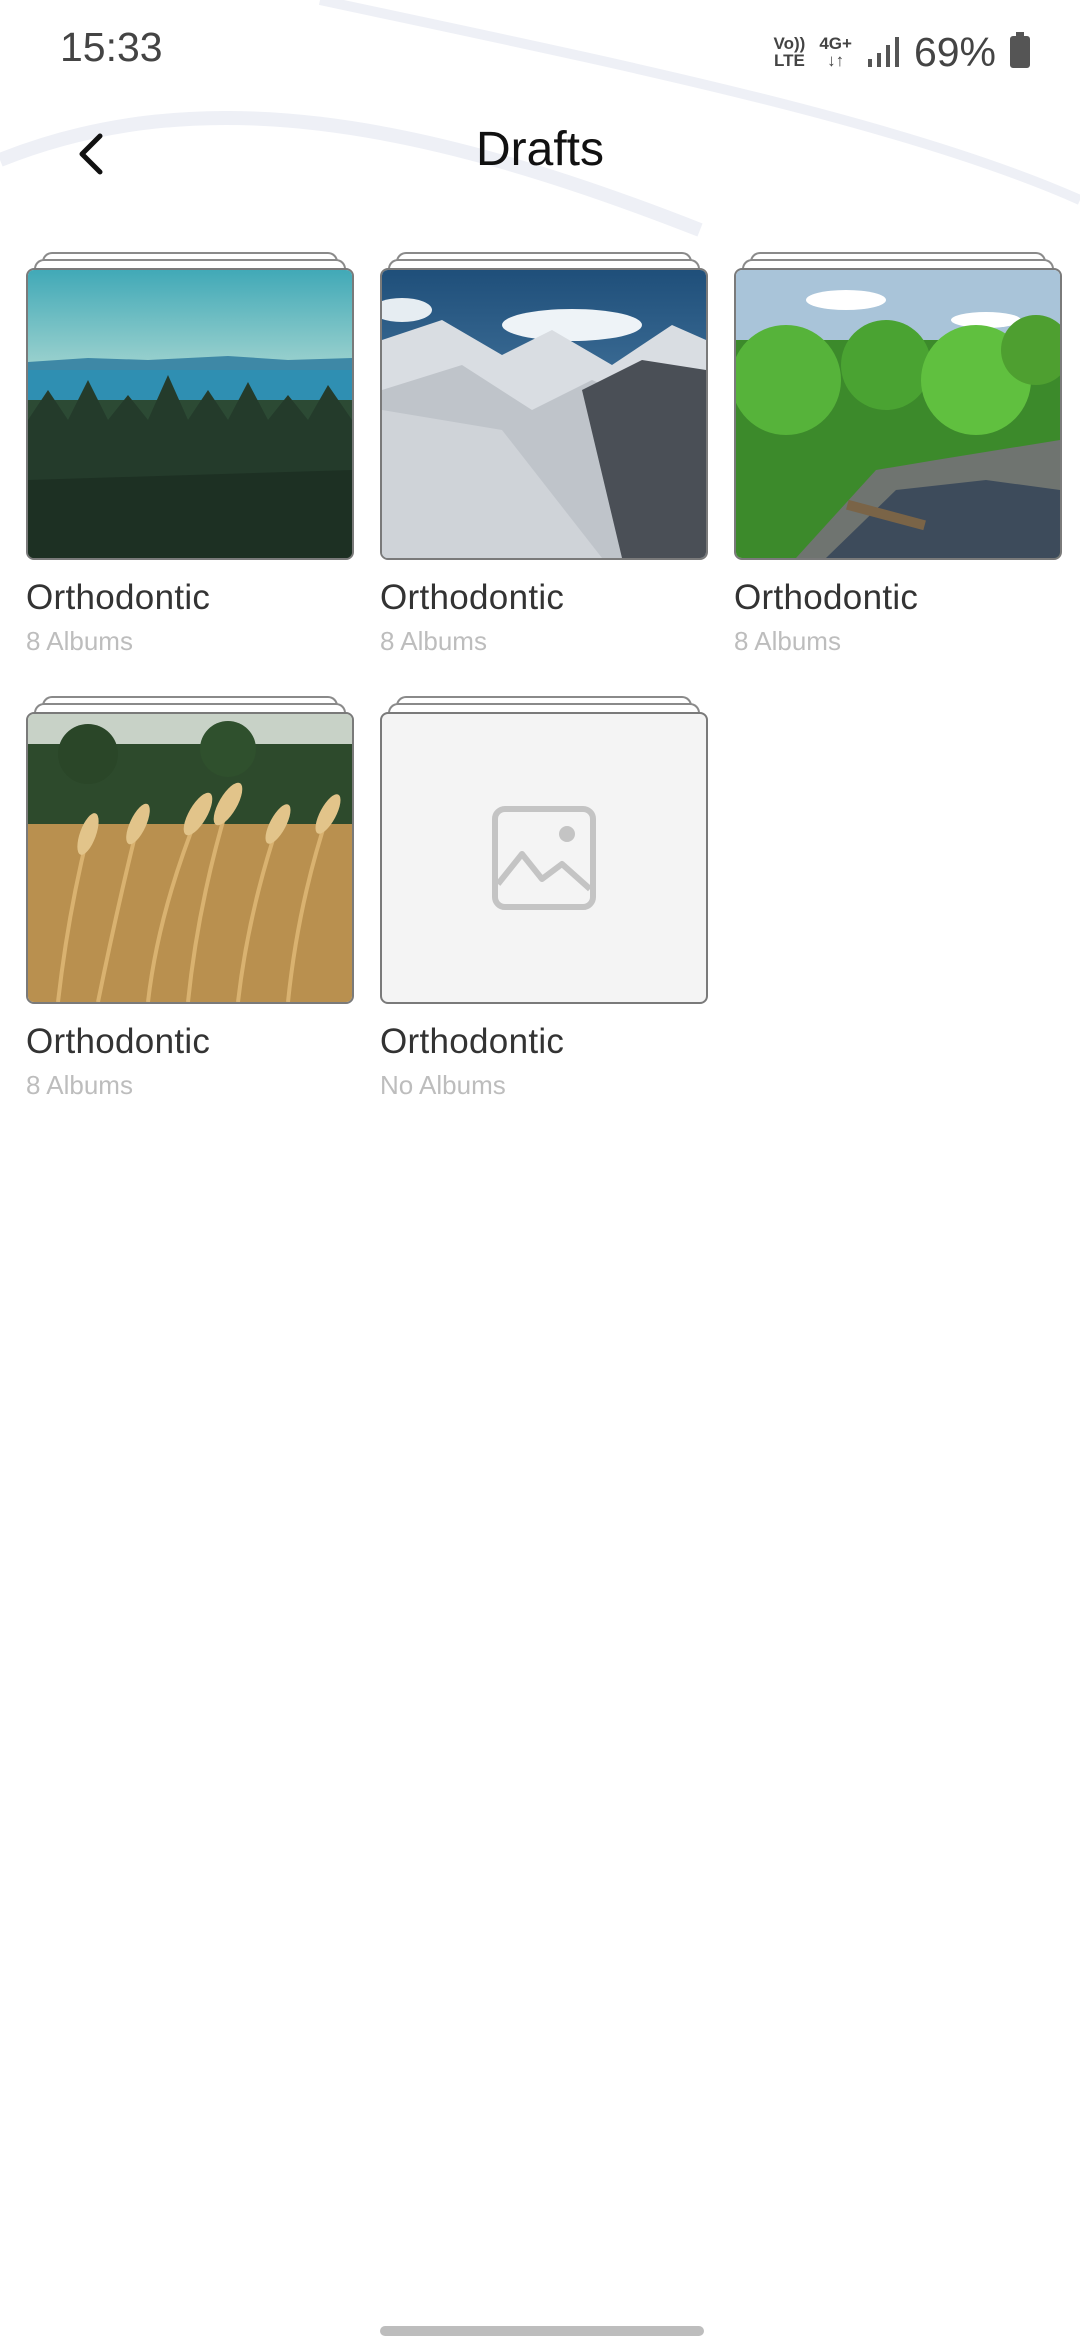  What do you see at coordinates (902, 52) in the screenshot?
I see `status-icons: Vo)) LTE 4G+ ↓↑ 69%` at bounding box center [902, 52].